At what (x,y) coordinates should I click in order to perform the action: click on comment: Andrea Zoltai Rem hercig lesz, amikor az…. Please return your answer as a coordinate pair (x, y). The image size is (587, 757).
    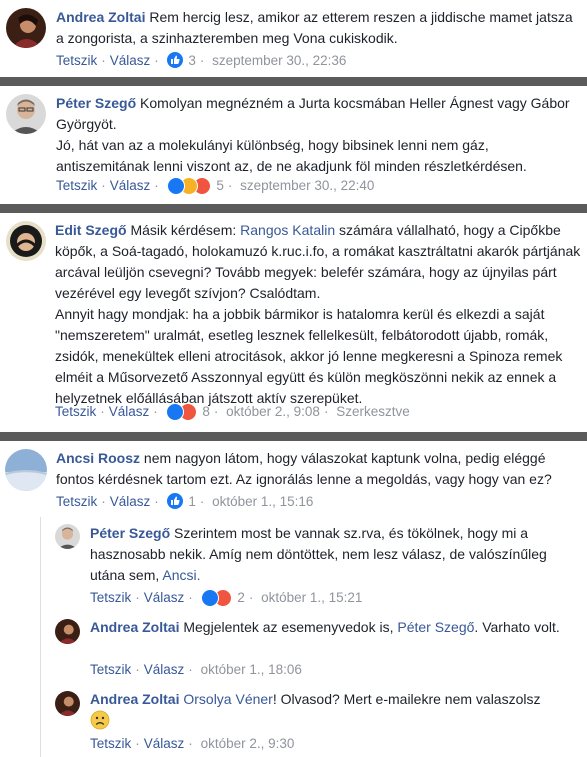
    Looking at the image, I should click on (293, 38).